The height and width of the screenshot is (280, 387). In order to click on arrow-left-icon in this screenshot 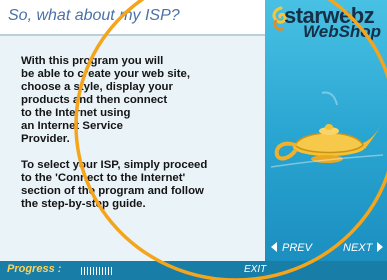, I will do `click(274, 247)`.